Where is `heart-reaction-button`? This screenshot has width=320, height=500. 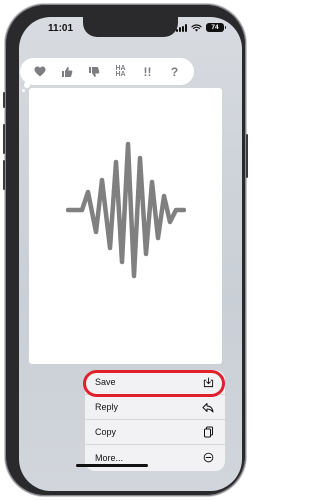
heart-reaction-button is located at coordinates (40, 72).